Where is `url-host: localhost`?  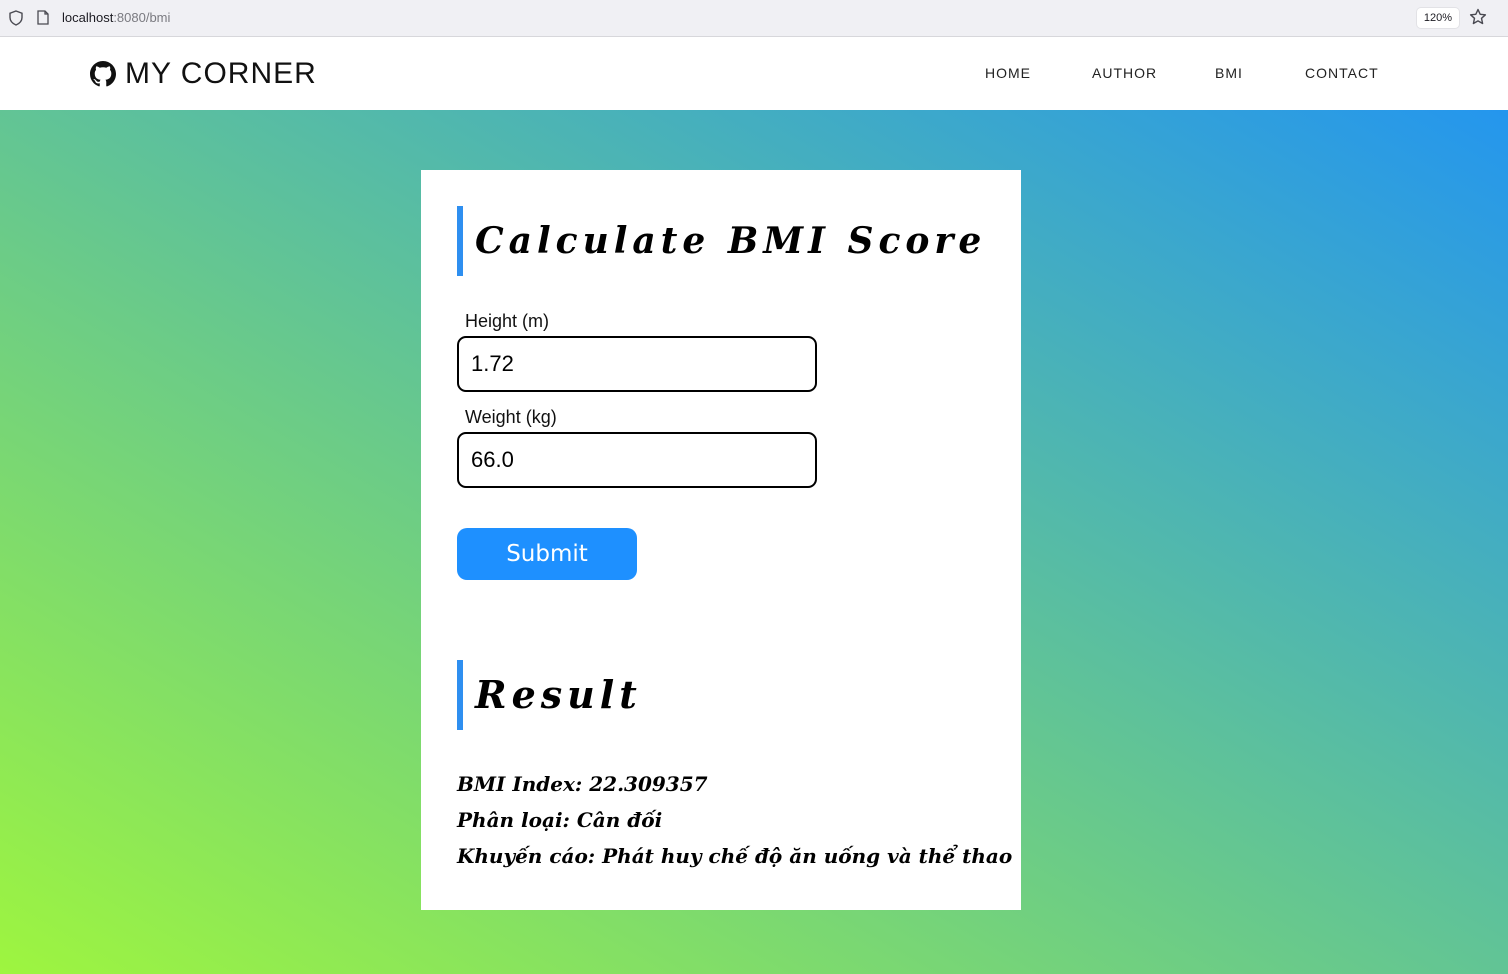 url-host: localhost is located at coordinates (88, 17).